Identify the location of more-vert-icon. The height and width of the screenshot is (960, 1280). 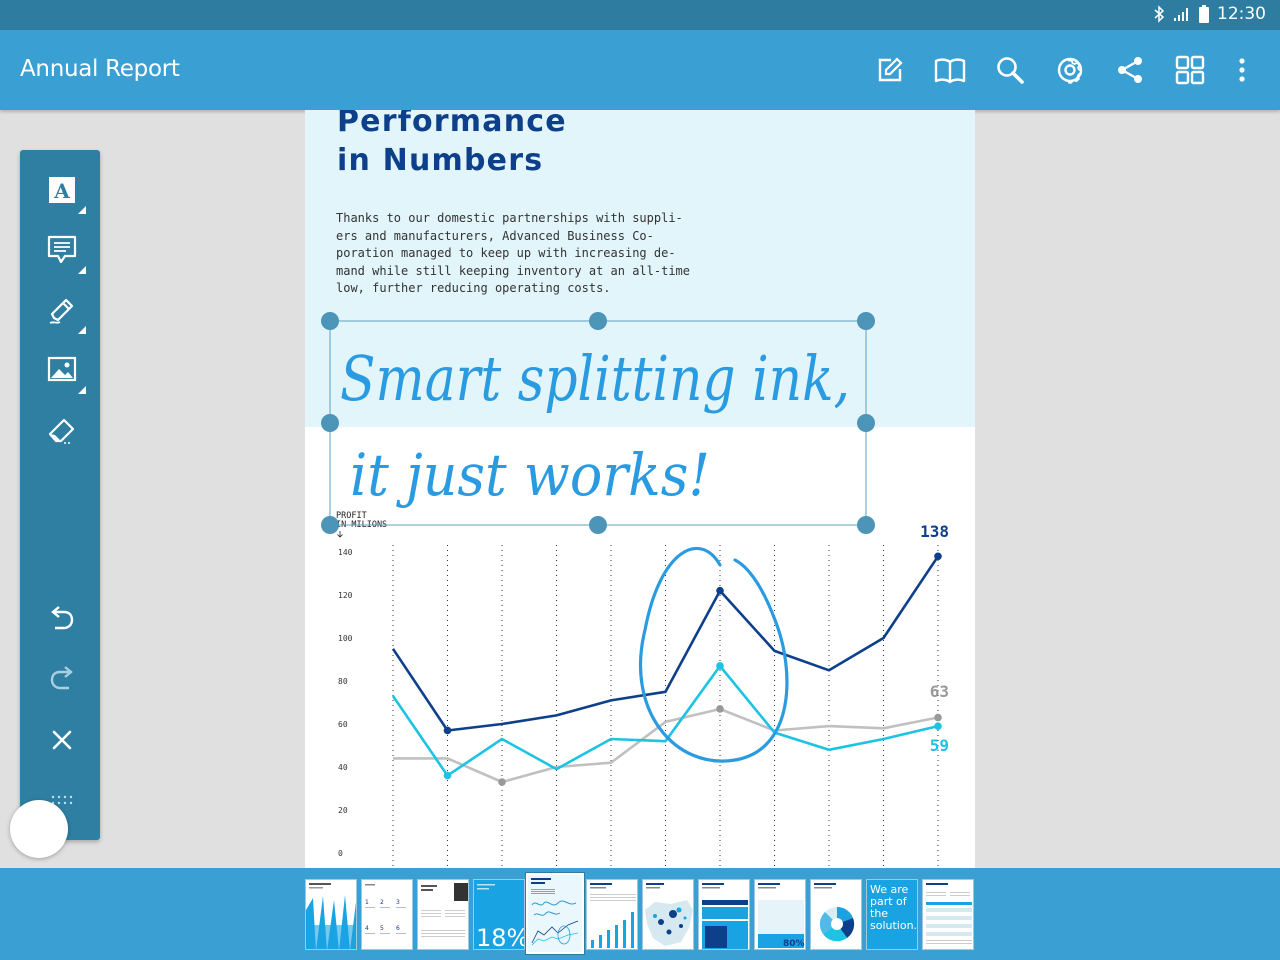
(1242, 70).